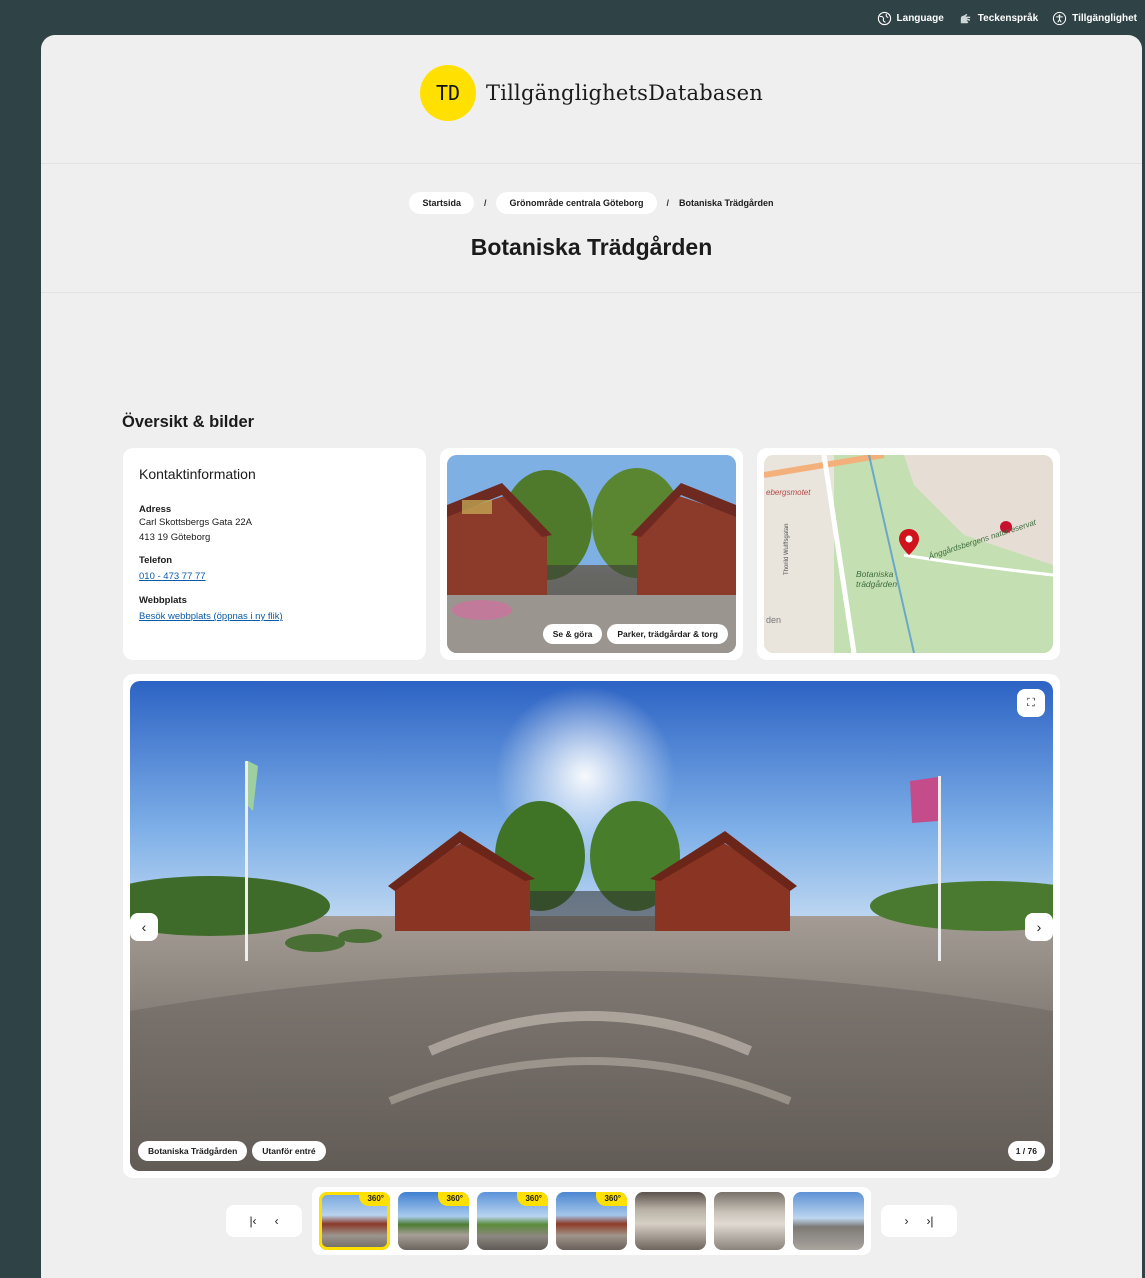  Describe the element at coordinates (289, 1151) in the screenshot. I see `panorama-tag: Utanför entré` at that location.